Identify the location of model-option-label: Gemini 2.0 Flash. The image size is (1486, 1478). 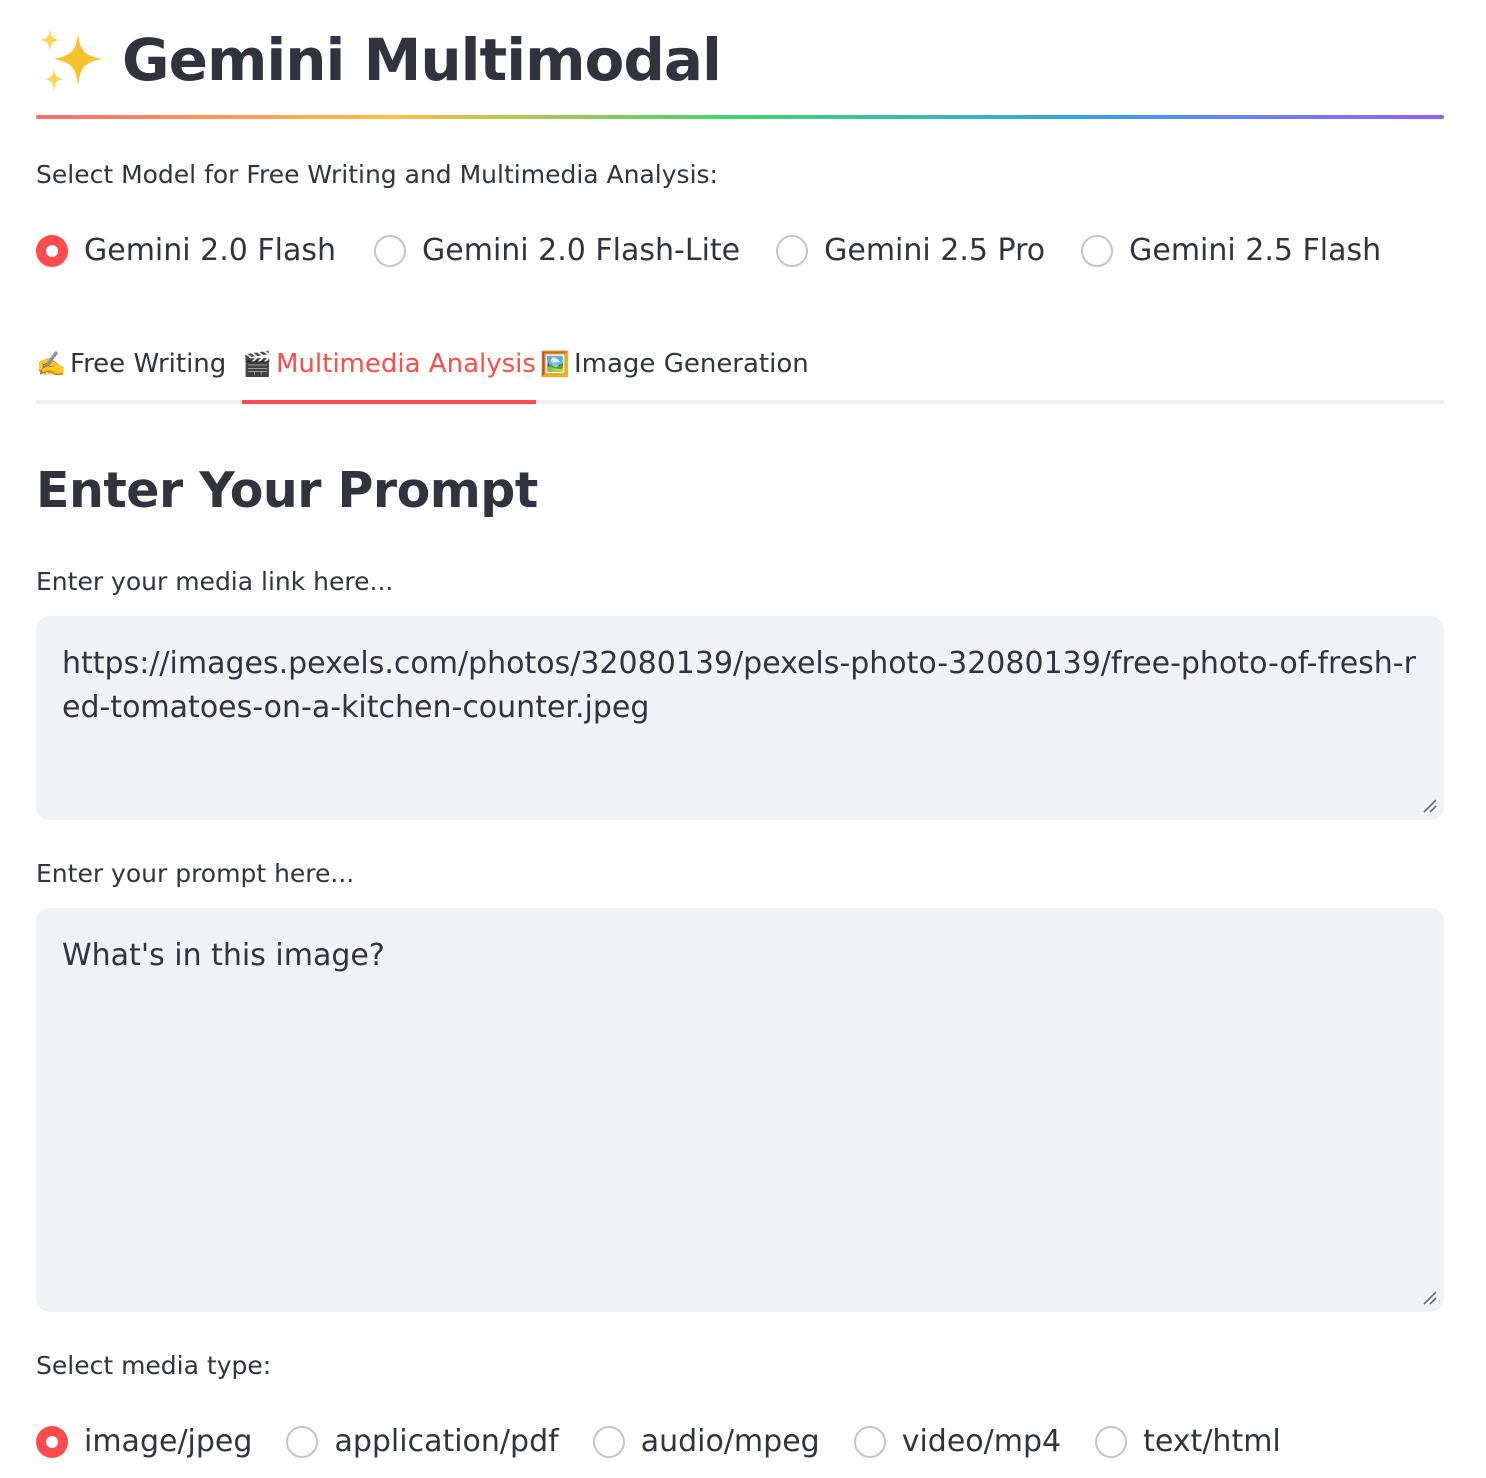
(210, 250).